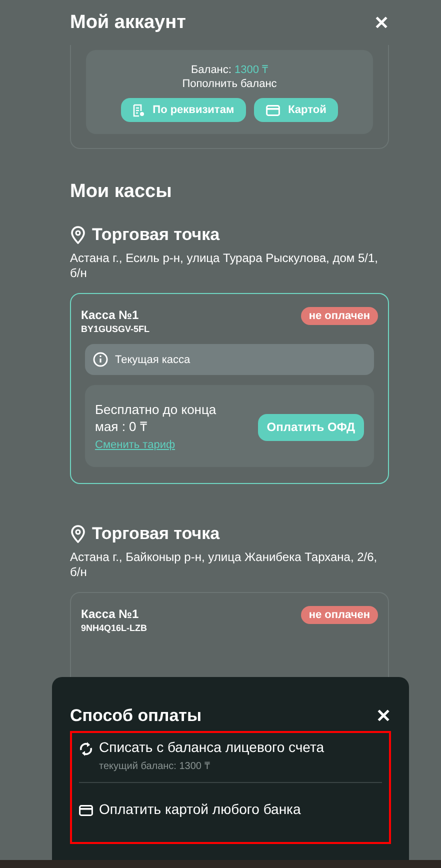  I want to click on payment-option: Списать с баланса лицевого счета текущий баланс: 1300 ₸, so click(230, 758).